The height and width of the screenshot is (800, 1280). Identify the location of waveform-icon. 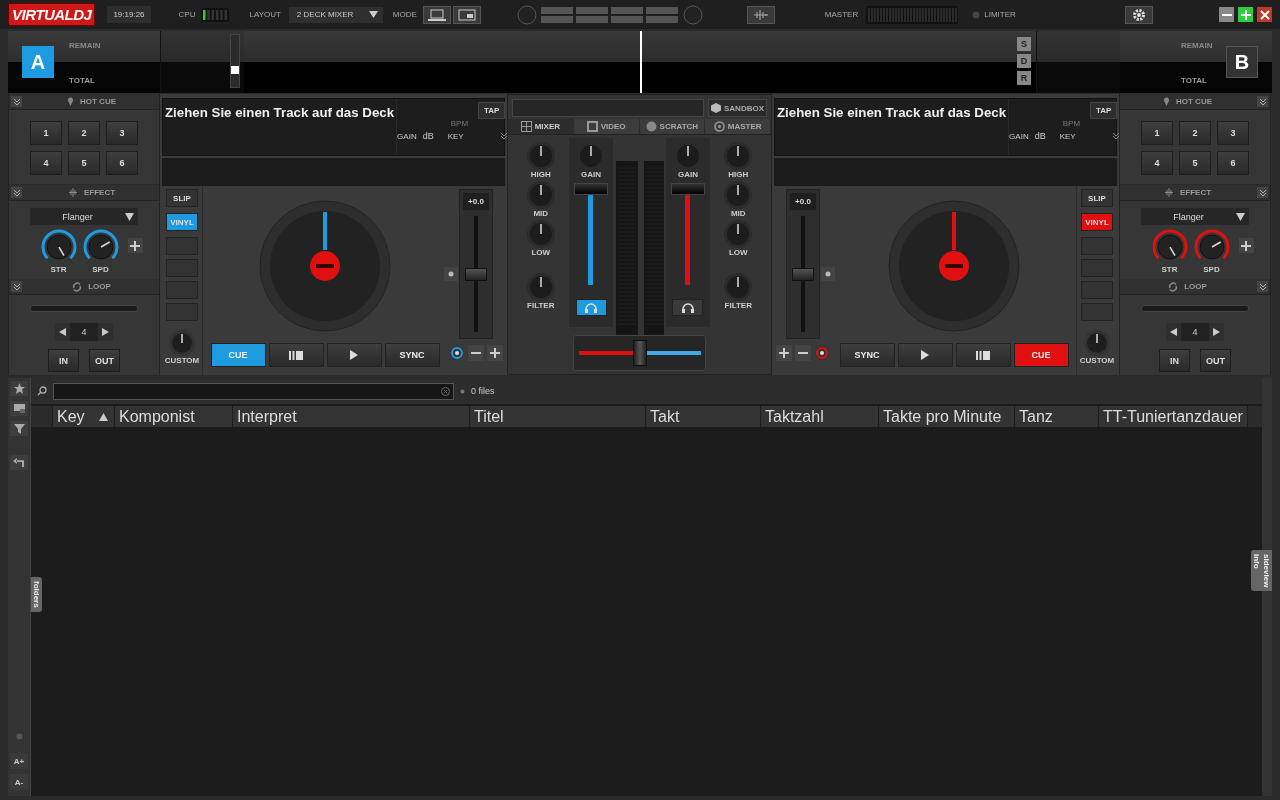
(760, 14).